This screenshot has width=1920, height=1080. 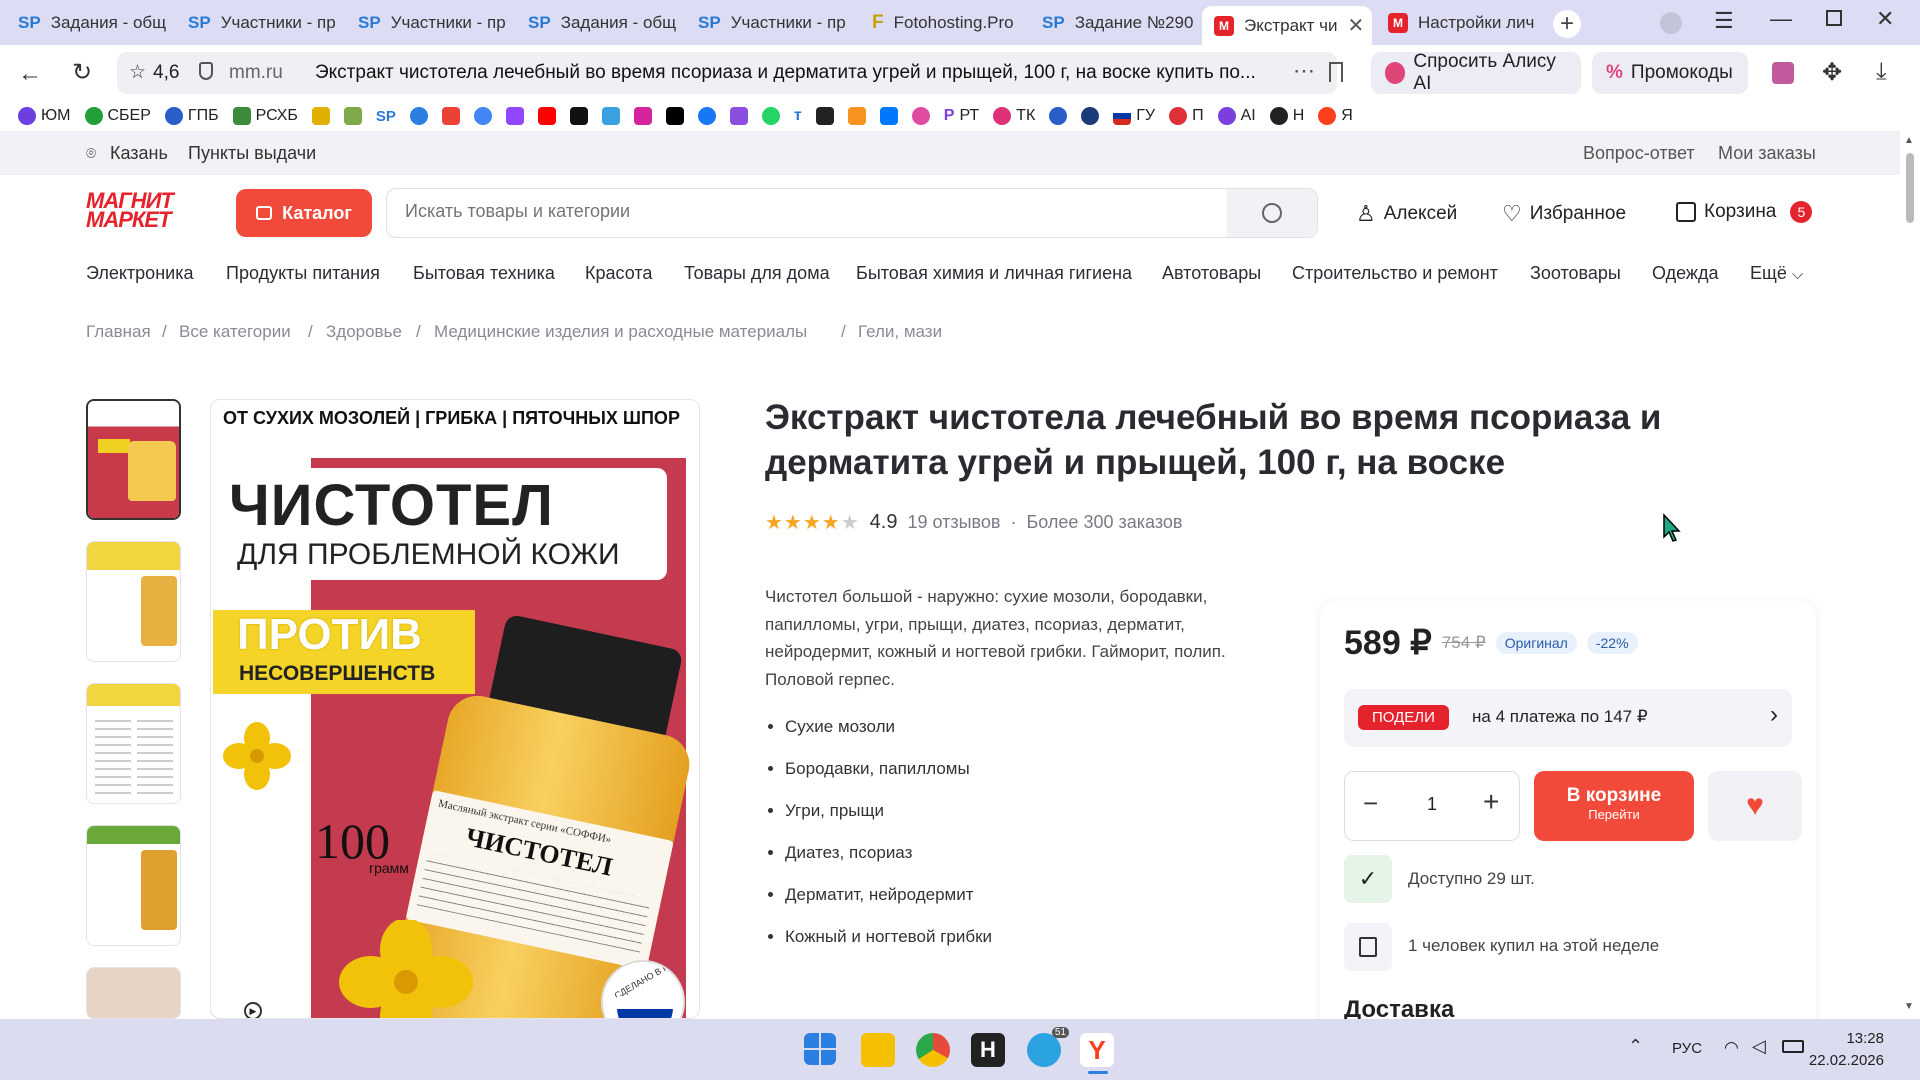 What do you see at coordinates (1685, 273) in the screenshot?
I see `nav-category: Одежда` at bounding box center [1685, 273].